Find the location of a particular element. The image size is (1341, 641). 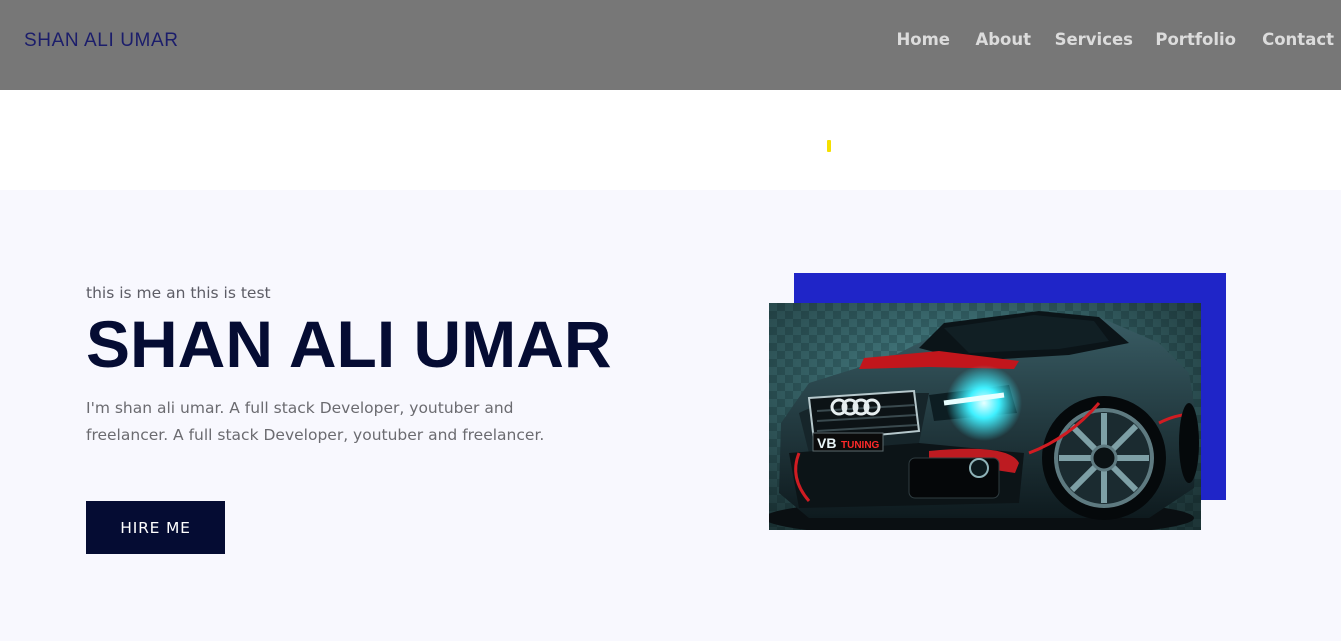

hero-eyebrow: this is me an this is test is located at coordinates (178, 293).